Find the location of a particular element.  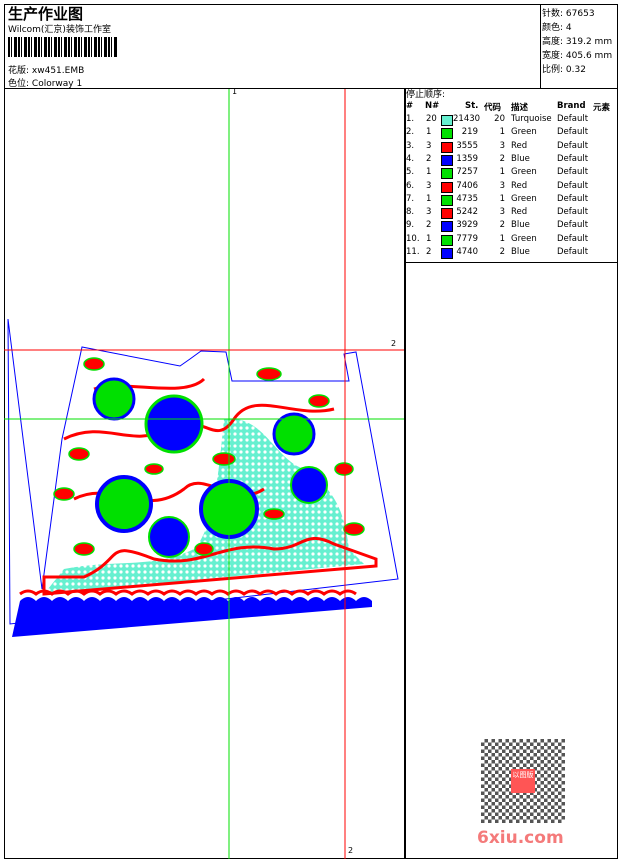

row-stitches: 4740 is located at coordinates (467, 252).